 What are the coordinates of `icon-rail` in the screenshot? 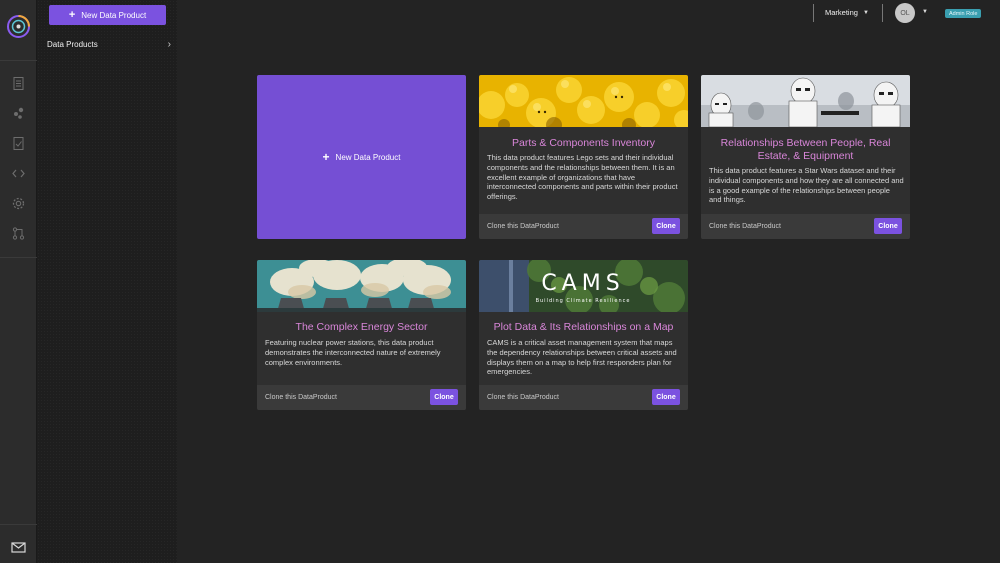 It's located at (18, 281).